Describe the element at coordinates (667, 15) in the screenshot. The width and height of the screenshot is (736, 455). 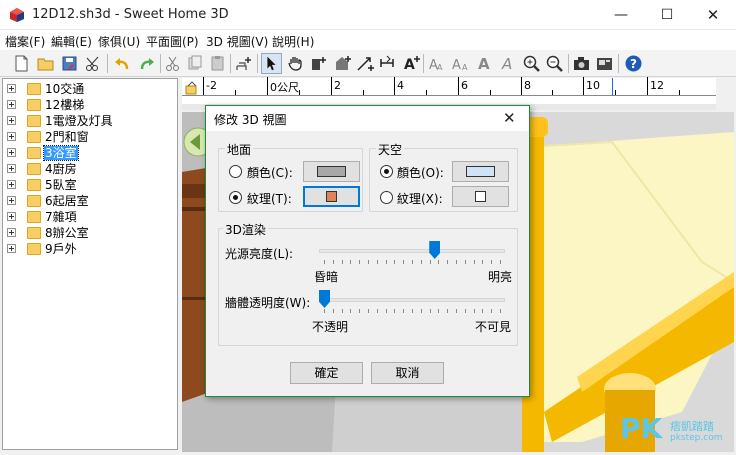
I see `maximize-button: ☐` at that location.